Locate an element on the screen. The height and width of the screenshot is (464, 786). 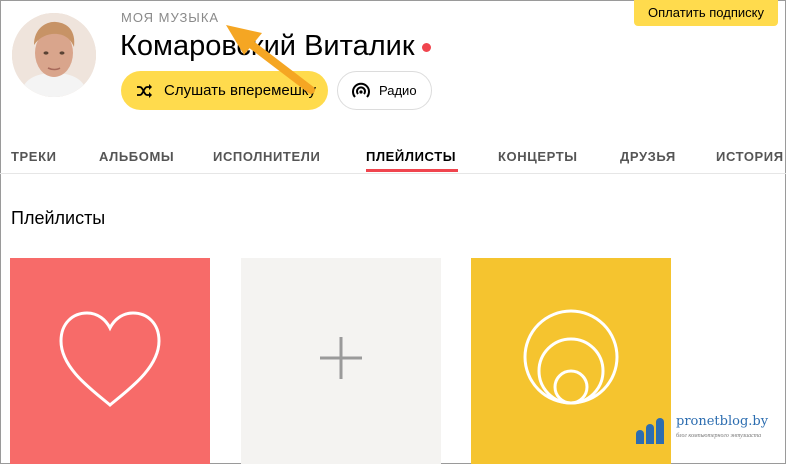
shuffle-play-button: Слушать вперемешку is located at coordinates (224, 90).